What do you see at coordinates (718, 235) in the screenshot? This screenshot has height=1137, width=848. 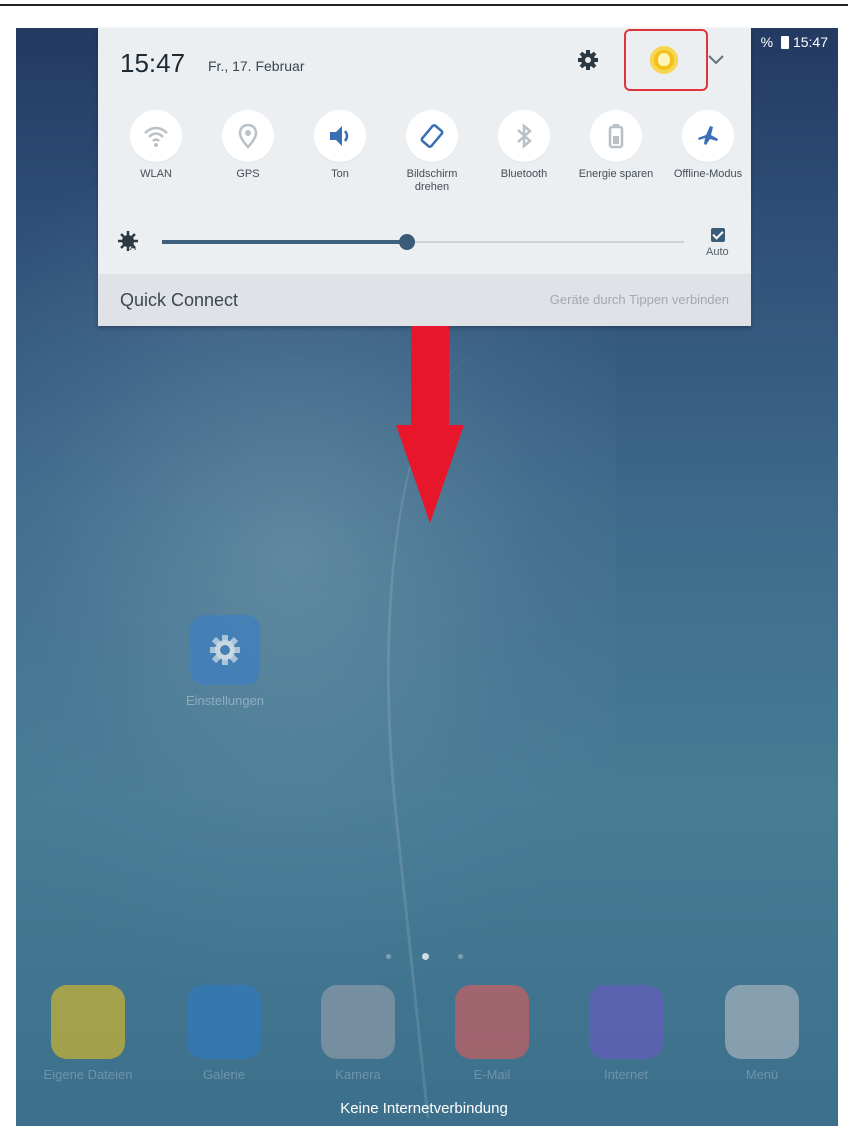 I see `auto-brightness-checkbox` at bounding box center [718, 235].